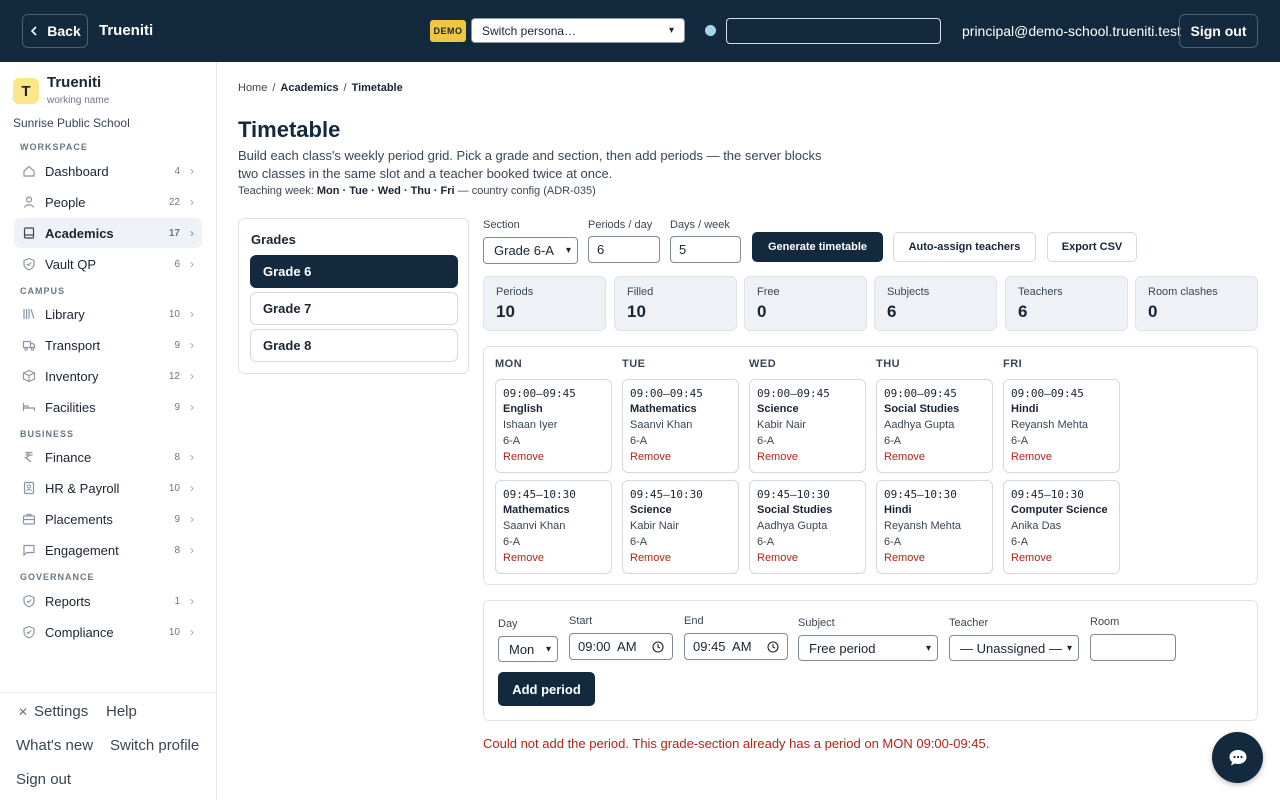 Image resolution: width=1280 pixels, height=800 pixels. What do you see at coordinates (624, 249) in the screenshot?
I see `periods-per-day-input: 6` at bounding box center [624, 249].